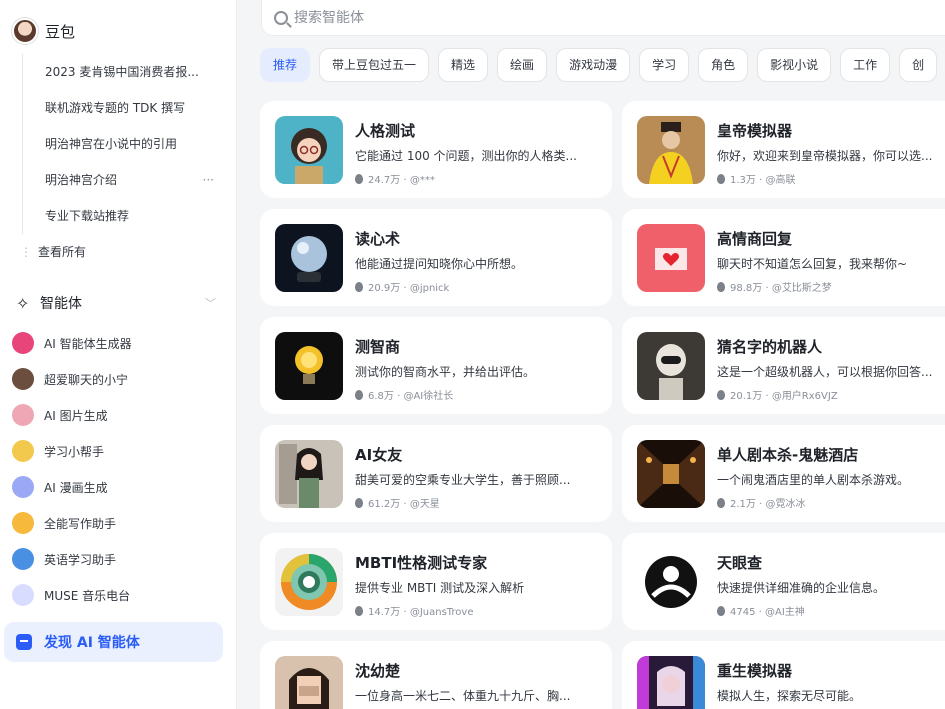 This screenshot has height=709, width=945. I want to click on history-item-label: 专业下载站推荐, so click(87, 216).